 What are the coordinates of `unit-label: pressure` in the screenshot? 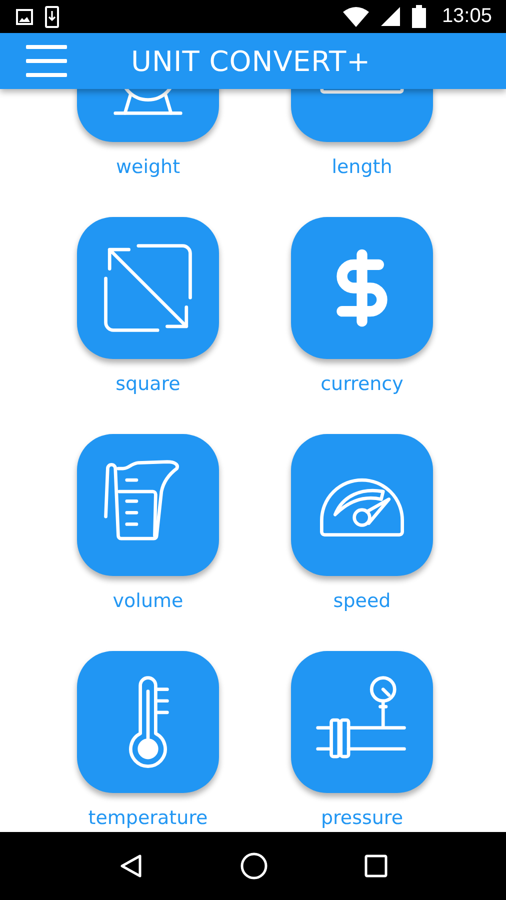 It's located at (362, 818).